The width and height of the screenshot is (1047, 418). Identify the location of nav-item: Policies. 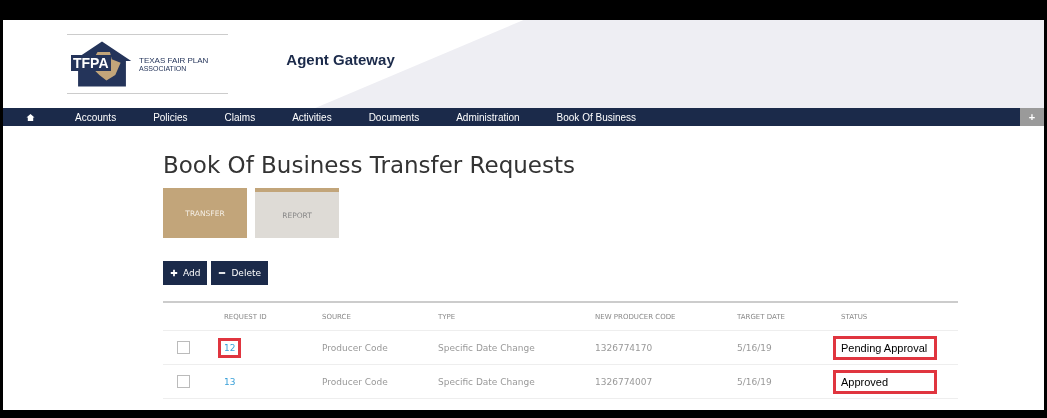
(170, 117).